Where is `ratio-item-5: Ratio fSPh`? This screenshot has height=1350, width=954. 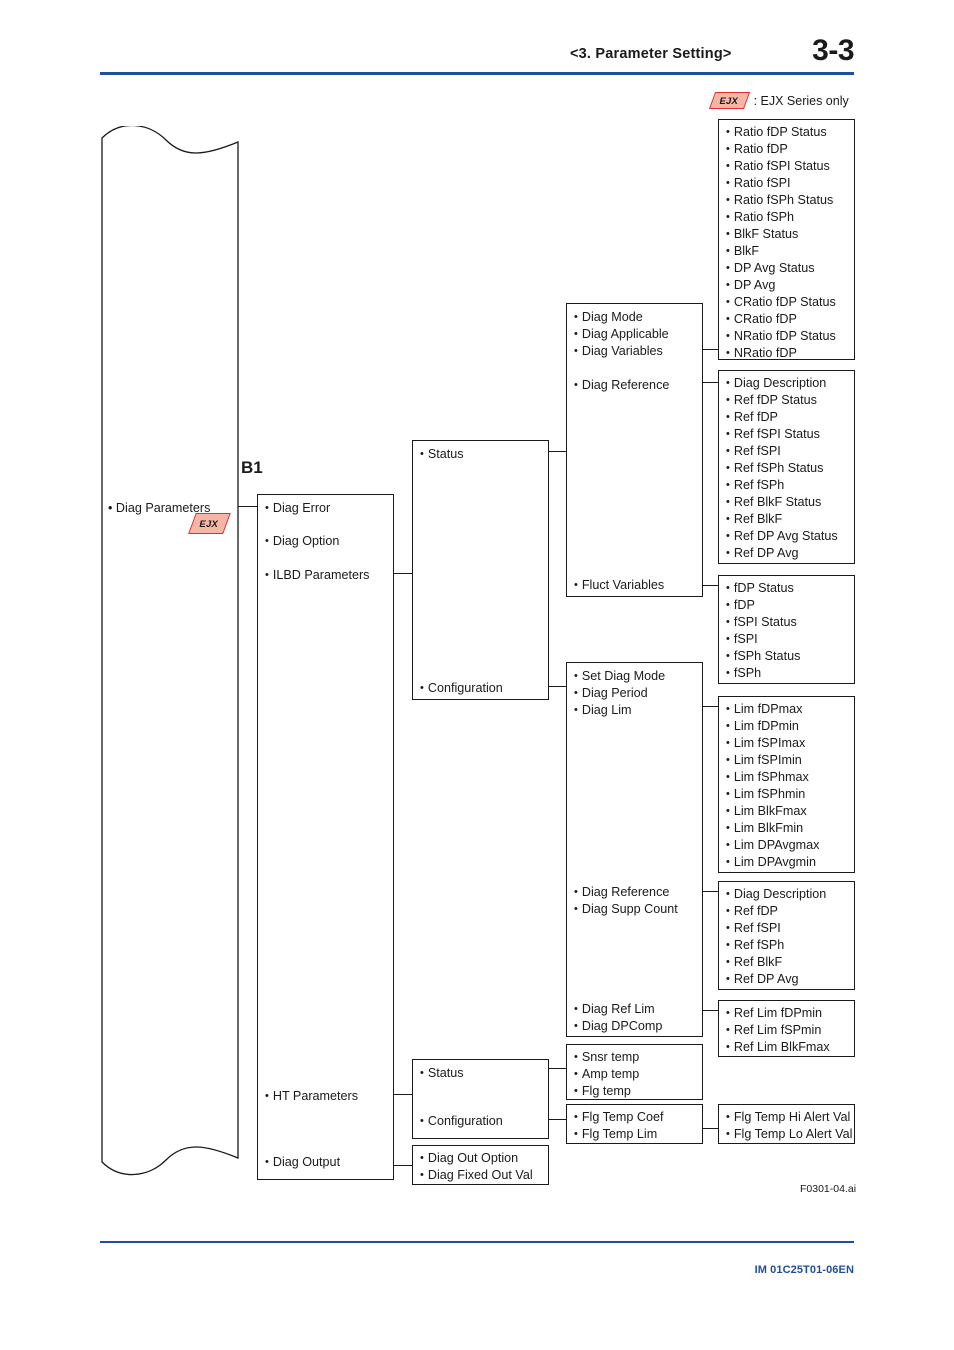
ratio-item-5: Ratio fSPh is located at coordinates (760, 217).